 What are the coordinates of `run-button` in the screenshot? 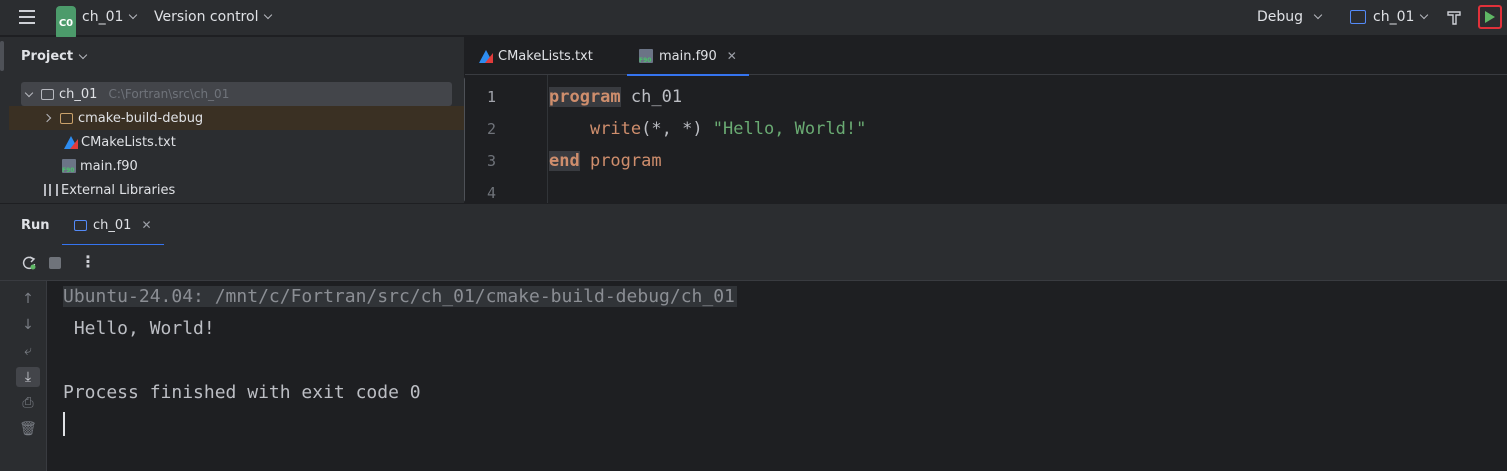 It's located at (1490, 17).